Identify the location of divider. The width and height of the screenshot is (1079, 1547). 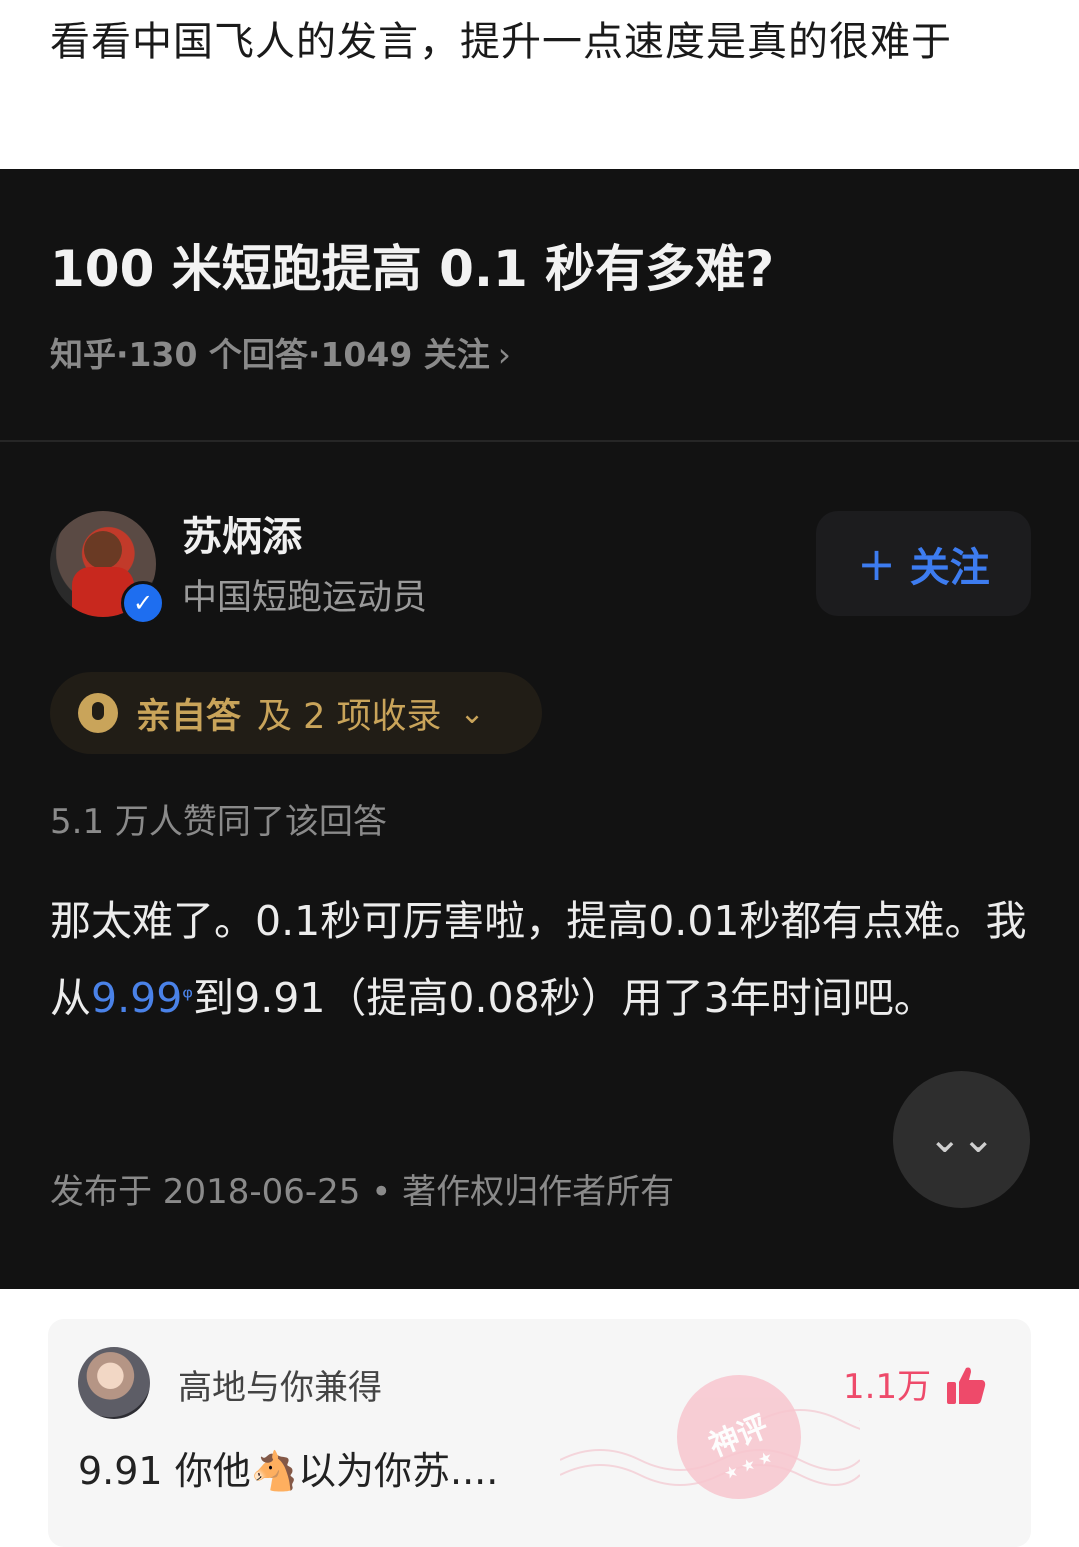
(539, 441).